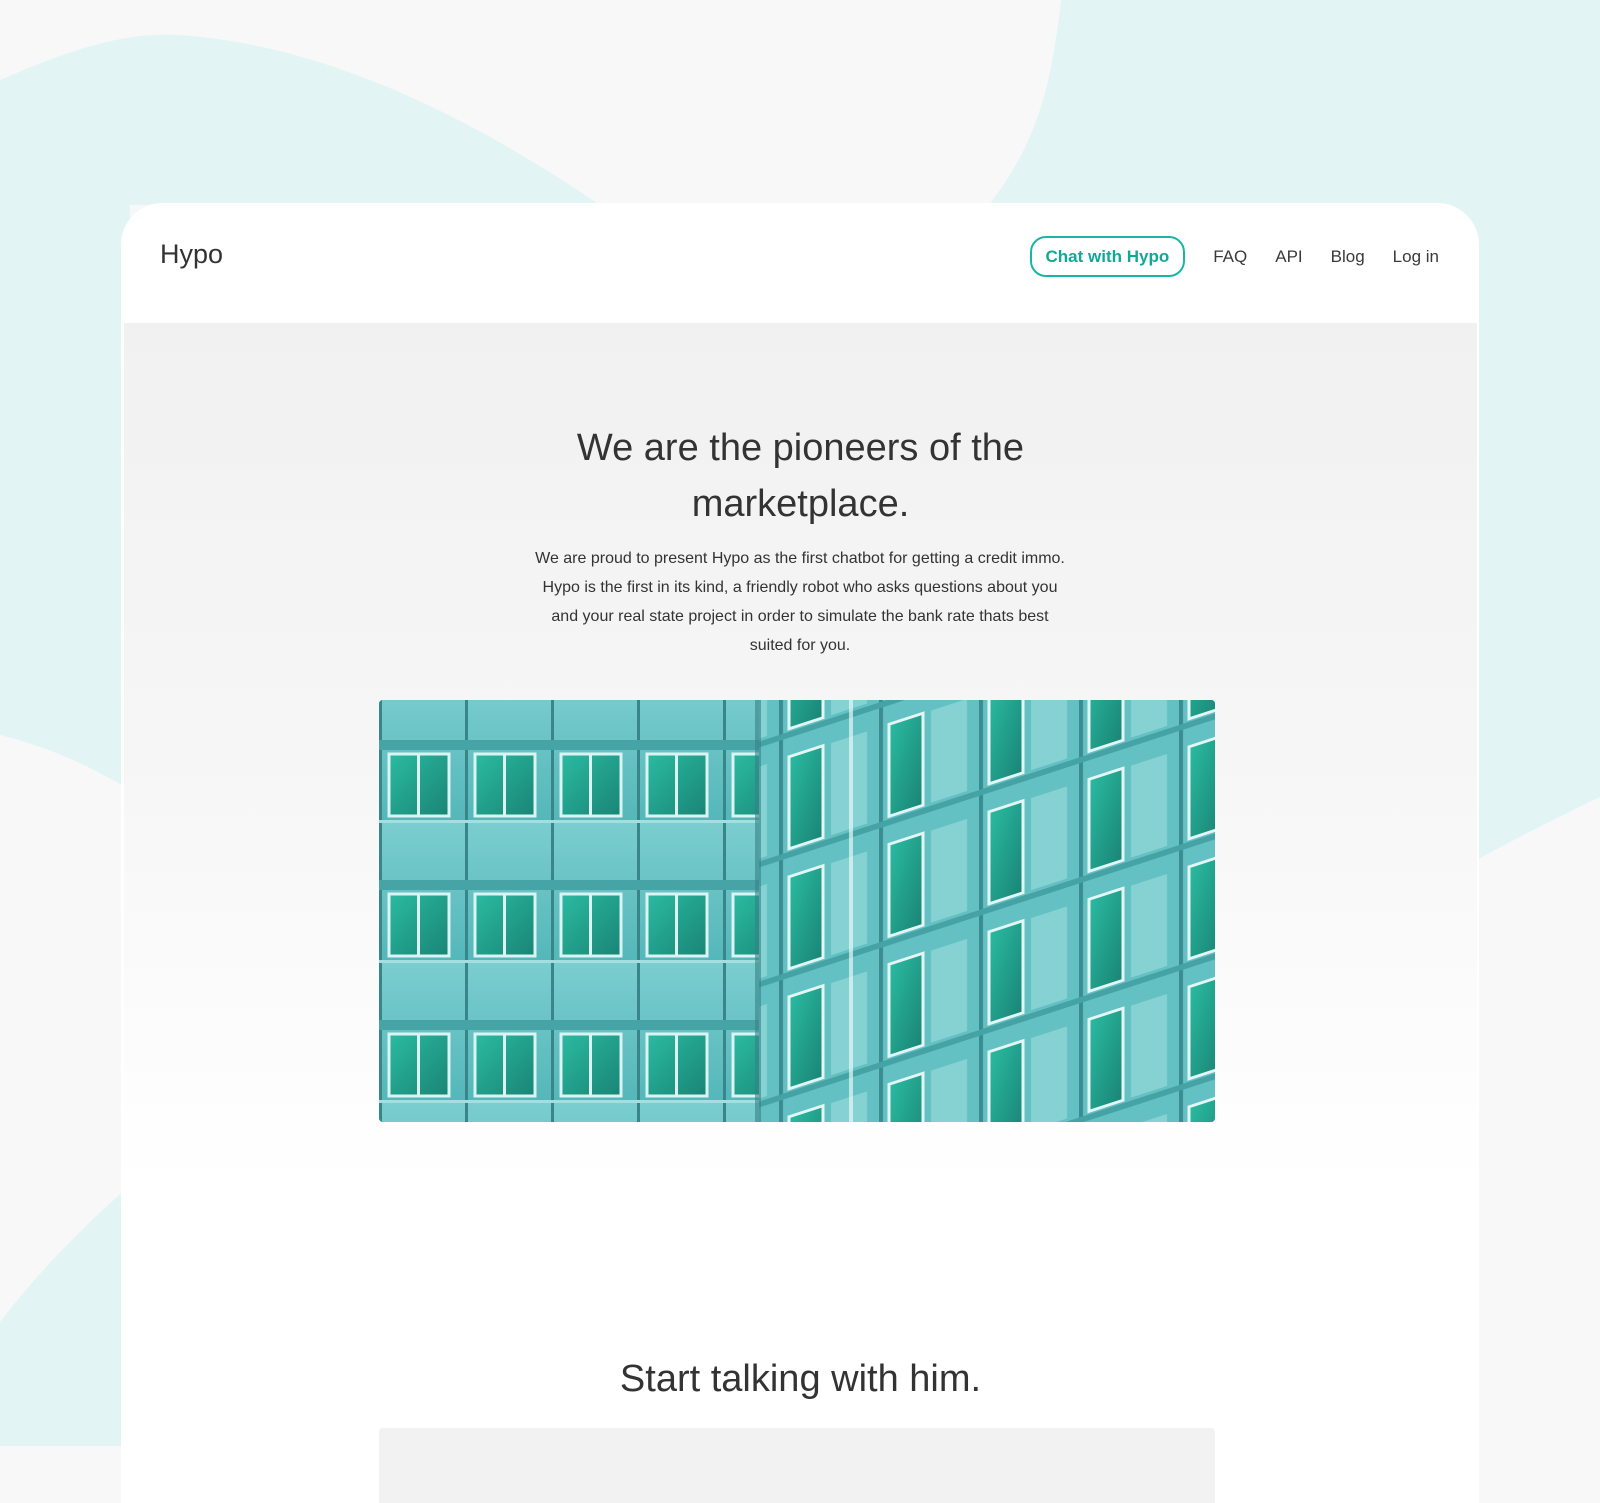 This screenshot has height=1503, width=1600. I want to click on nav-link-api: API, so click(1288, 256).